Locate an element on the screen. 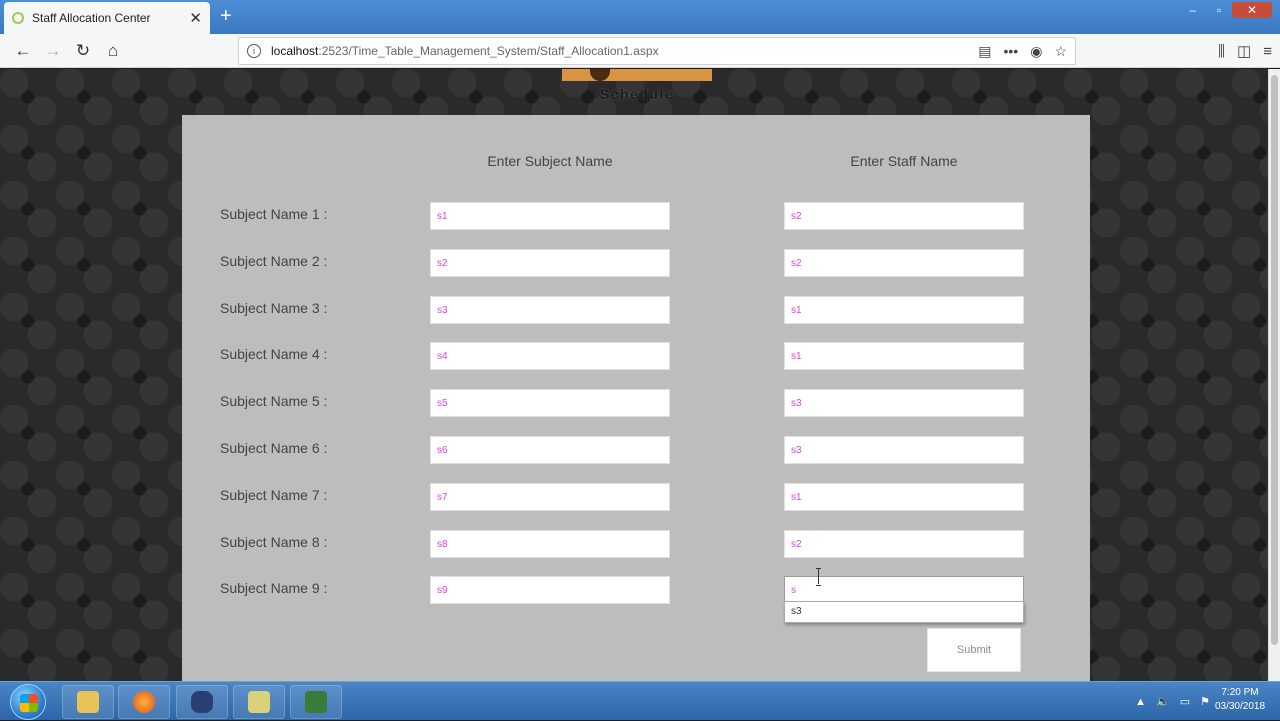 The width and height of the screenshot is (1280, 721). url-actions: ▤ ••• ◉ ☆ is located at coordinates (1022, 51).